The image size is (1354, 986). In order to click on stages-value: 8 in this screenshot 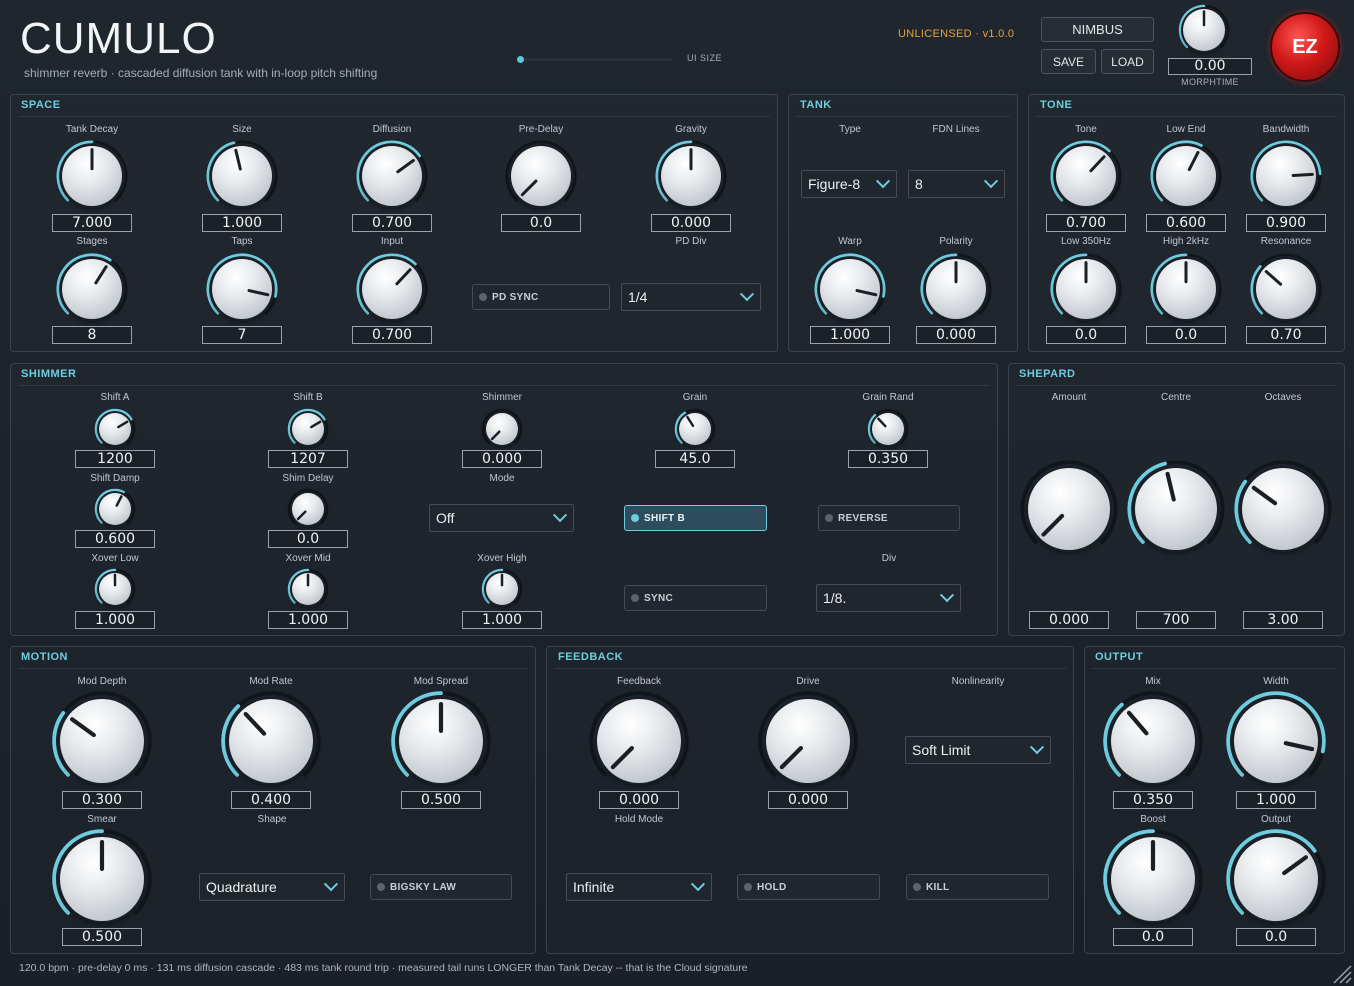, I will do `click(92, 335)`.